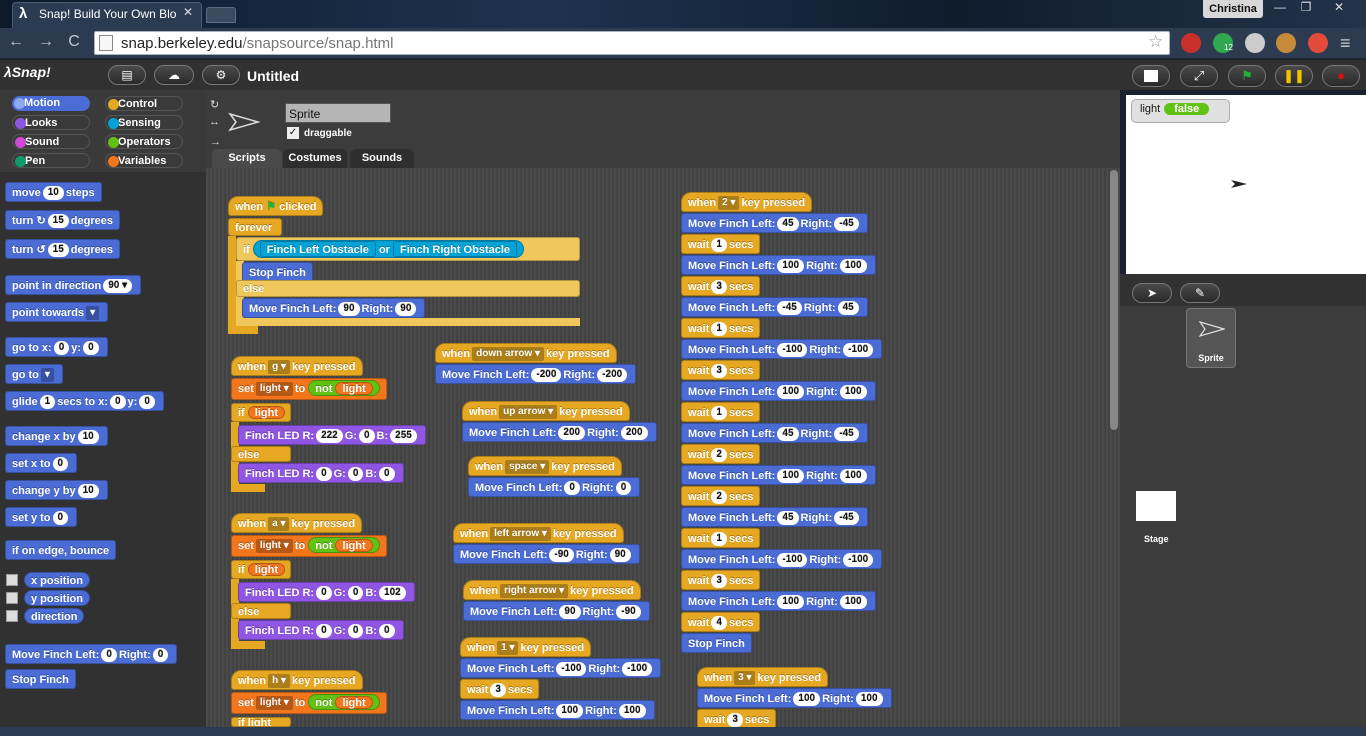 The image size is (1366, 736). What do you see at coordinates (782, 349) in the screenshot?
I see `move-finch-block: Move Finch Left: -100 Right: -100` at bounding box center [782, 349].